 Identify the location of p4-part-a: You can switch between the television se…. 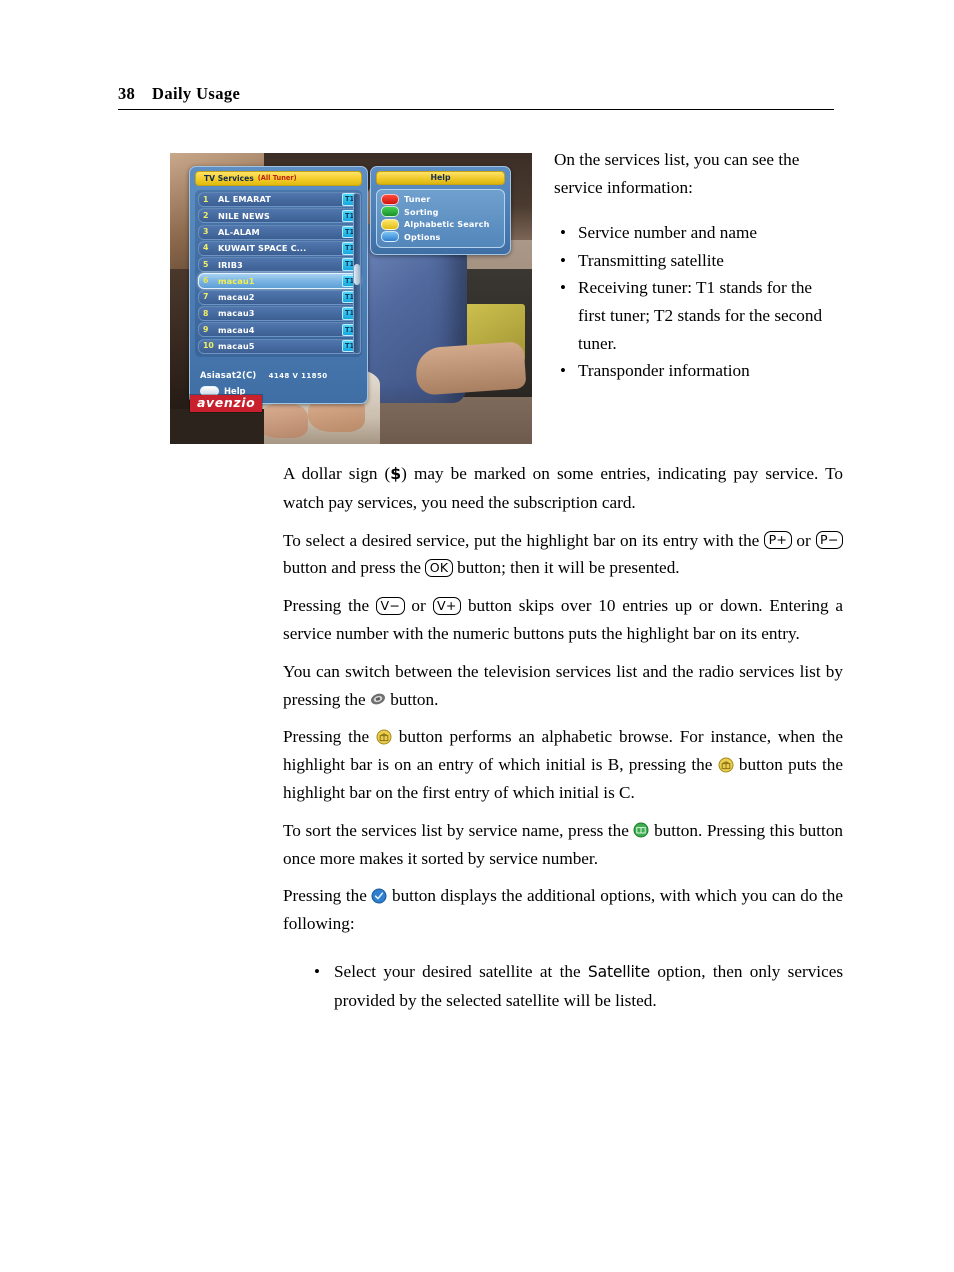
(563, 685).